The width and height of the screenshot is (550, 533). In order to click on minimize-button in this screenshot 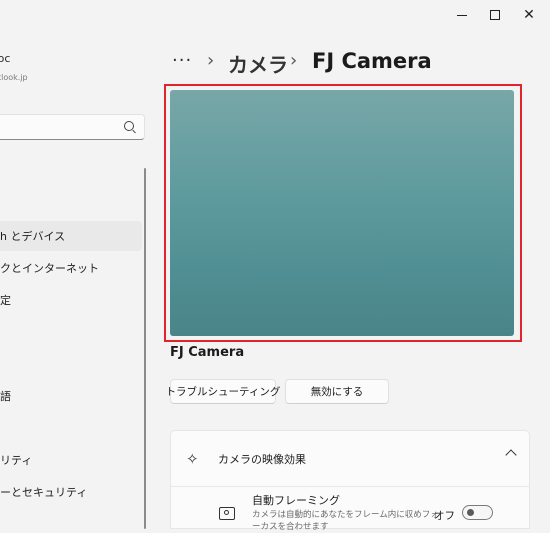, I will do `click(462, 15)`.